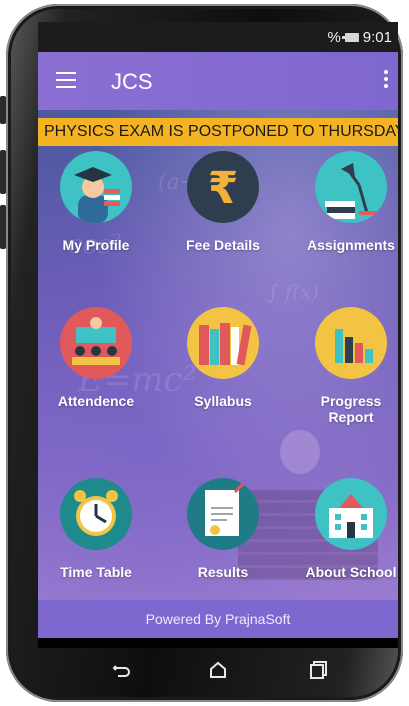 The image size is (409, 706). Describe the element at coordinates (386, 80) in the screenshot. I see `more-options-icon` at that location.